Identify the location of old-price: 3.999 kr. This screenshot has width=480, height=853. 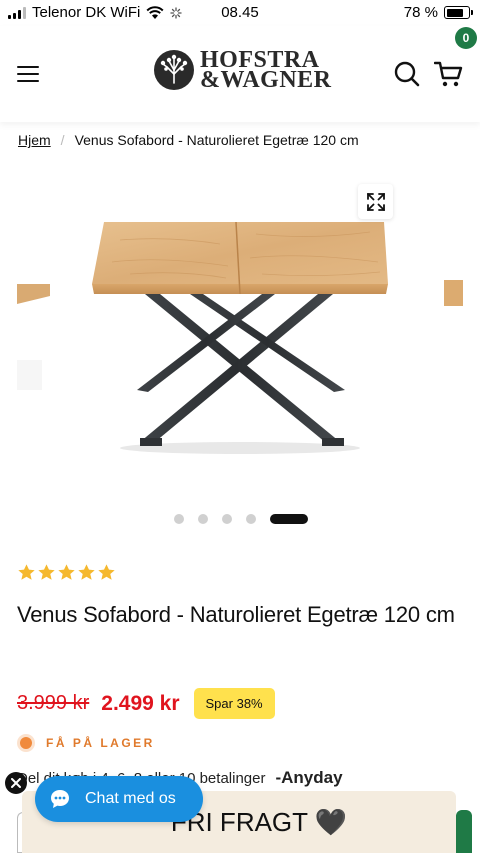
(53, 703).